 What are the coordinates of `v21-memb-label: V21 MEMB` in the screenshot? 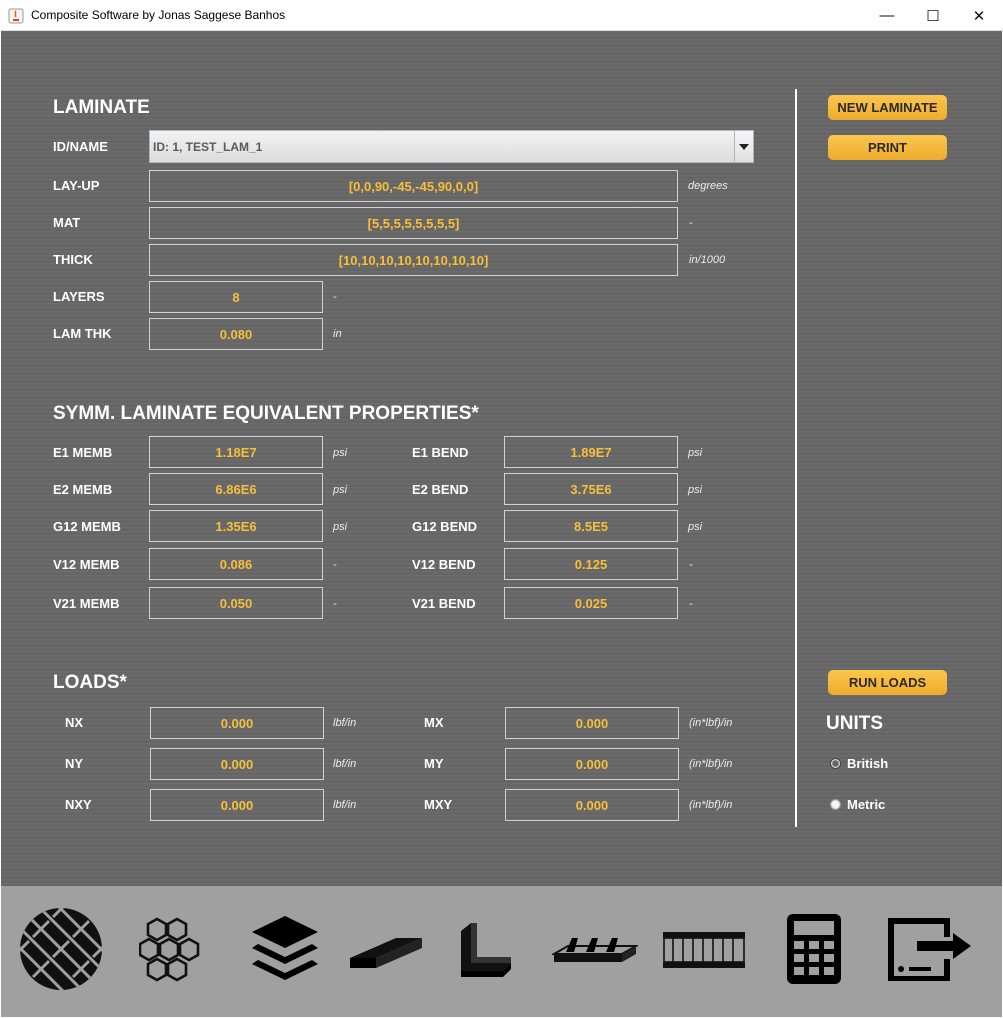 It's located at (86, 603).